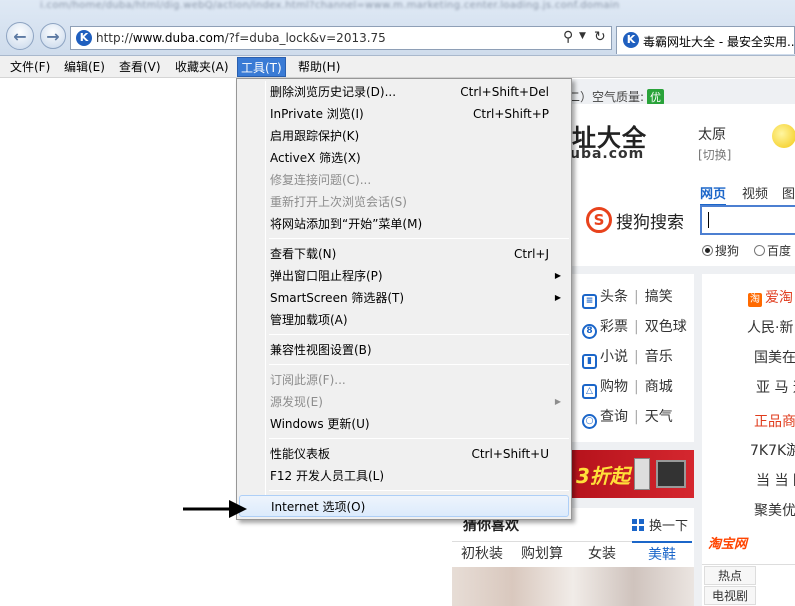 The image size is (795, 606). I want to click on side-link: 人民·新, so click(770, 327).